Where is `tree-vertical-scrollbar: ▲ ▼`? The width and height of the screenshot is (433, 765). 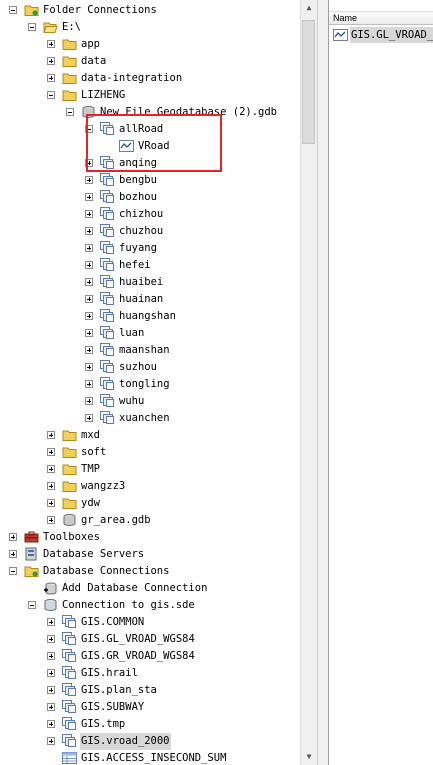 tree-vertical-scrollbar: ▲ ▼ is located at coordinates (308, 382).